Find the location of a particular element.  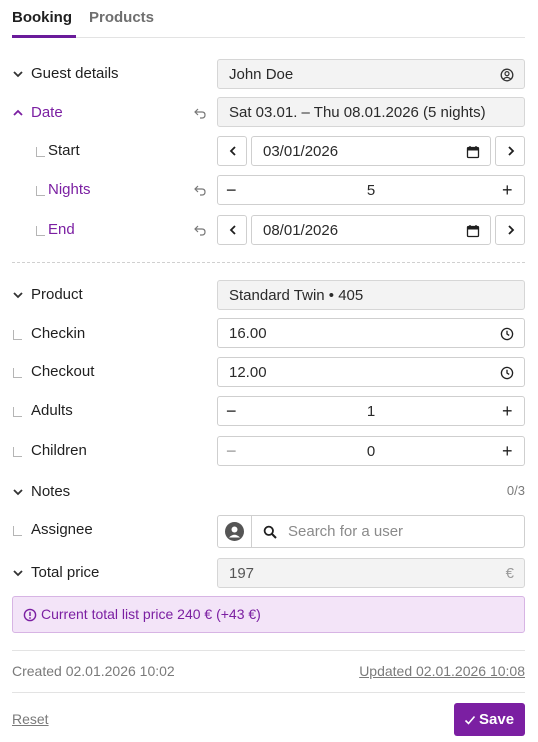

end-date-value: 08/01/2026 is located at coordinates (301, 230).